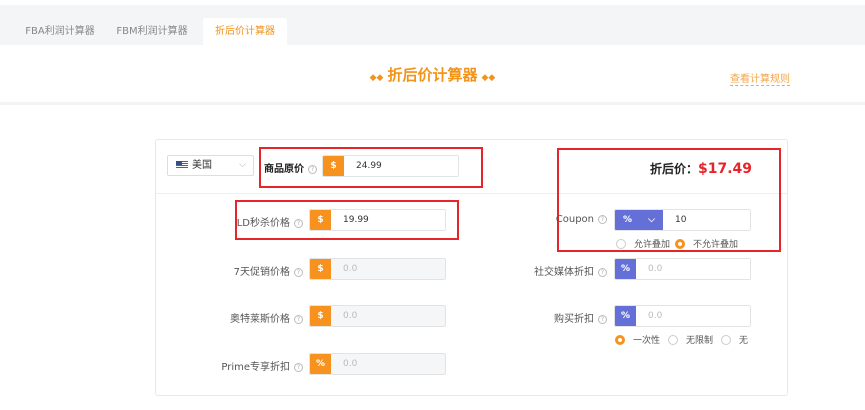 This screenshot has width=865, height=410. I want to click on result: 折后价：$17.49, so click(676, 167).